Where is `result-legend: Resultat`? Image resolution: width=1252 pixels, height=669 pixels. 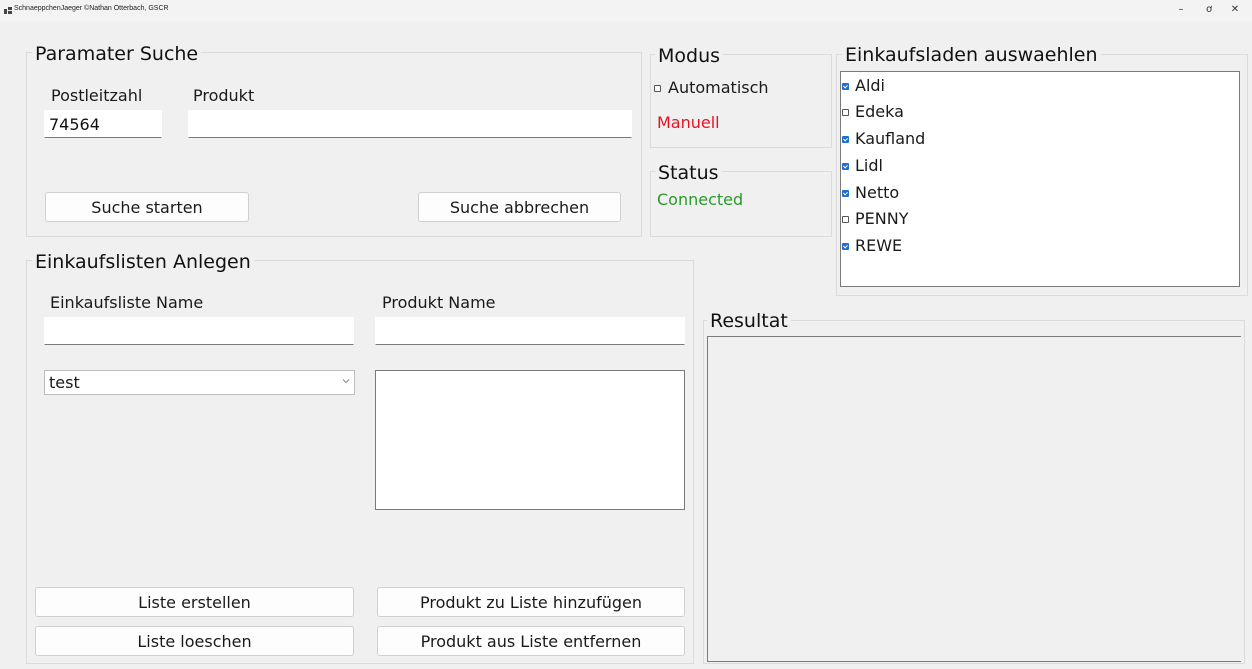
result-legend: Resultat is located at coordinates (749, 321).